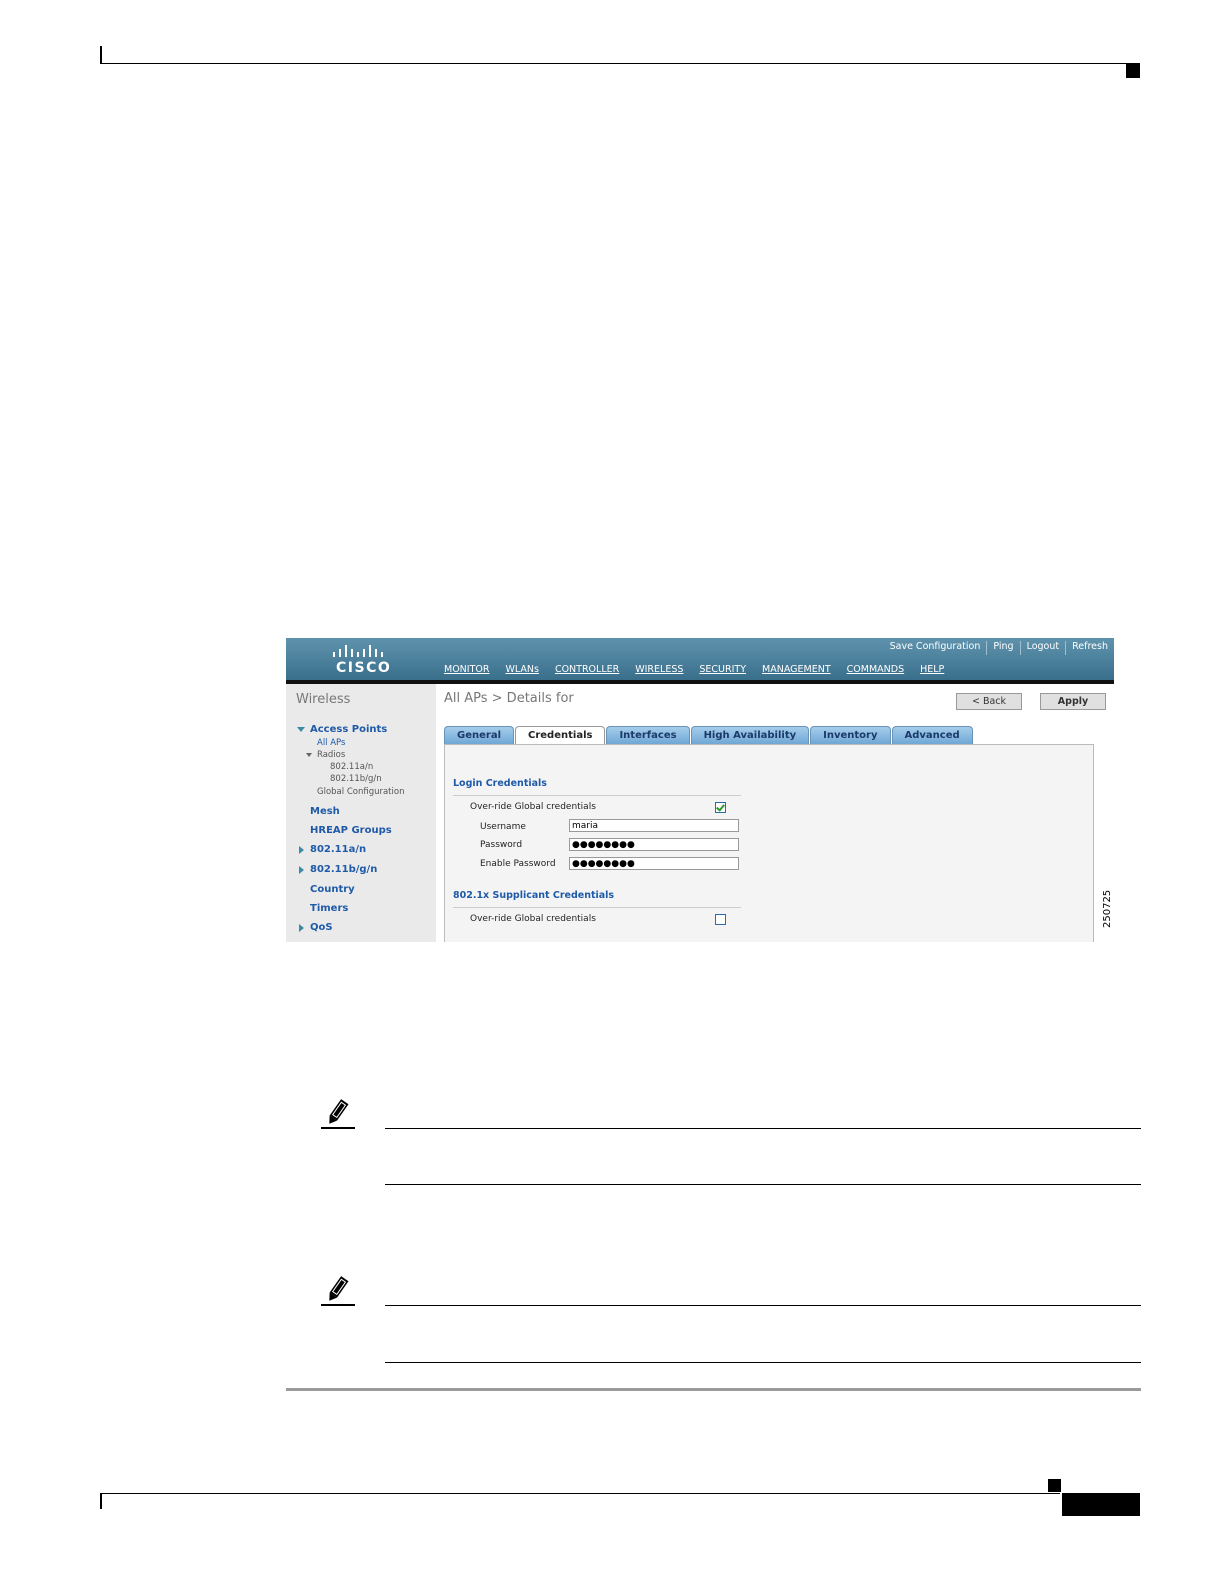 The height and width of the screenshot is (1584, 1224). I want to click on username-input: maria, so click(654, 825).